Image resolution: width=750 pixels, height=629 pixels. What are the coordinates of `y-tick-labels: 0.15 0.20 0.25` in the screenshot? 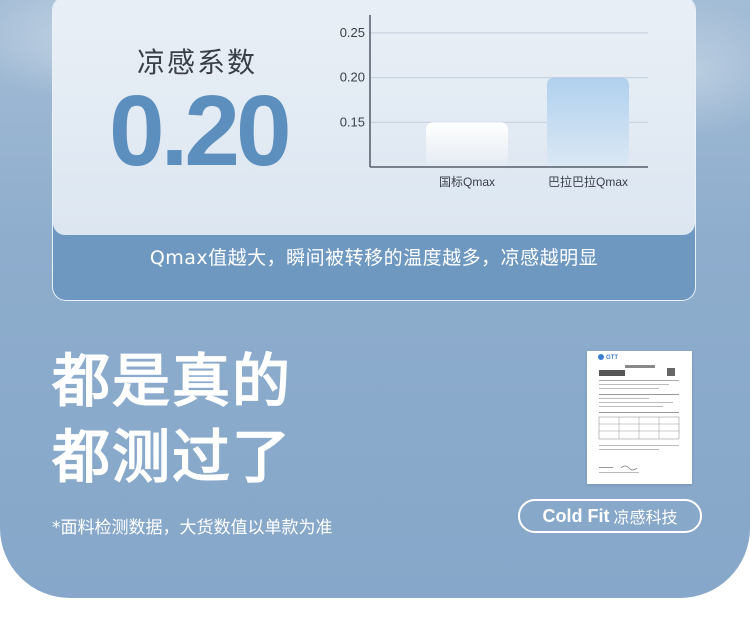 It's located at (352, 77).